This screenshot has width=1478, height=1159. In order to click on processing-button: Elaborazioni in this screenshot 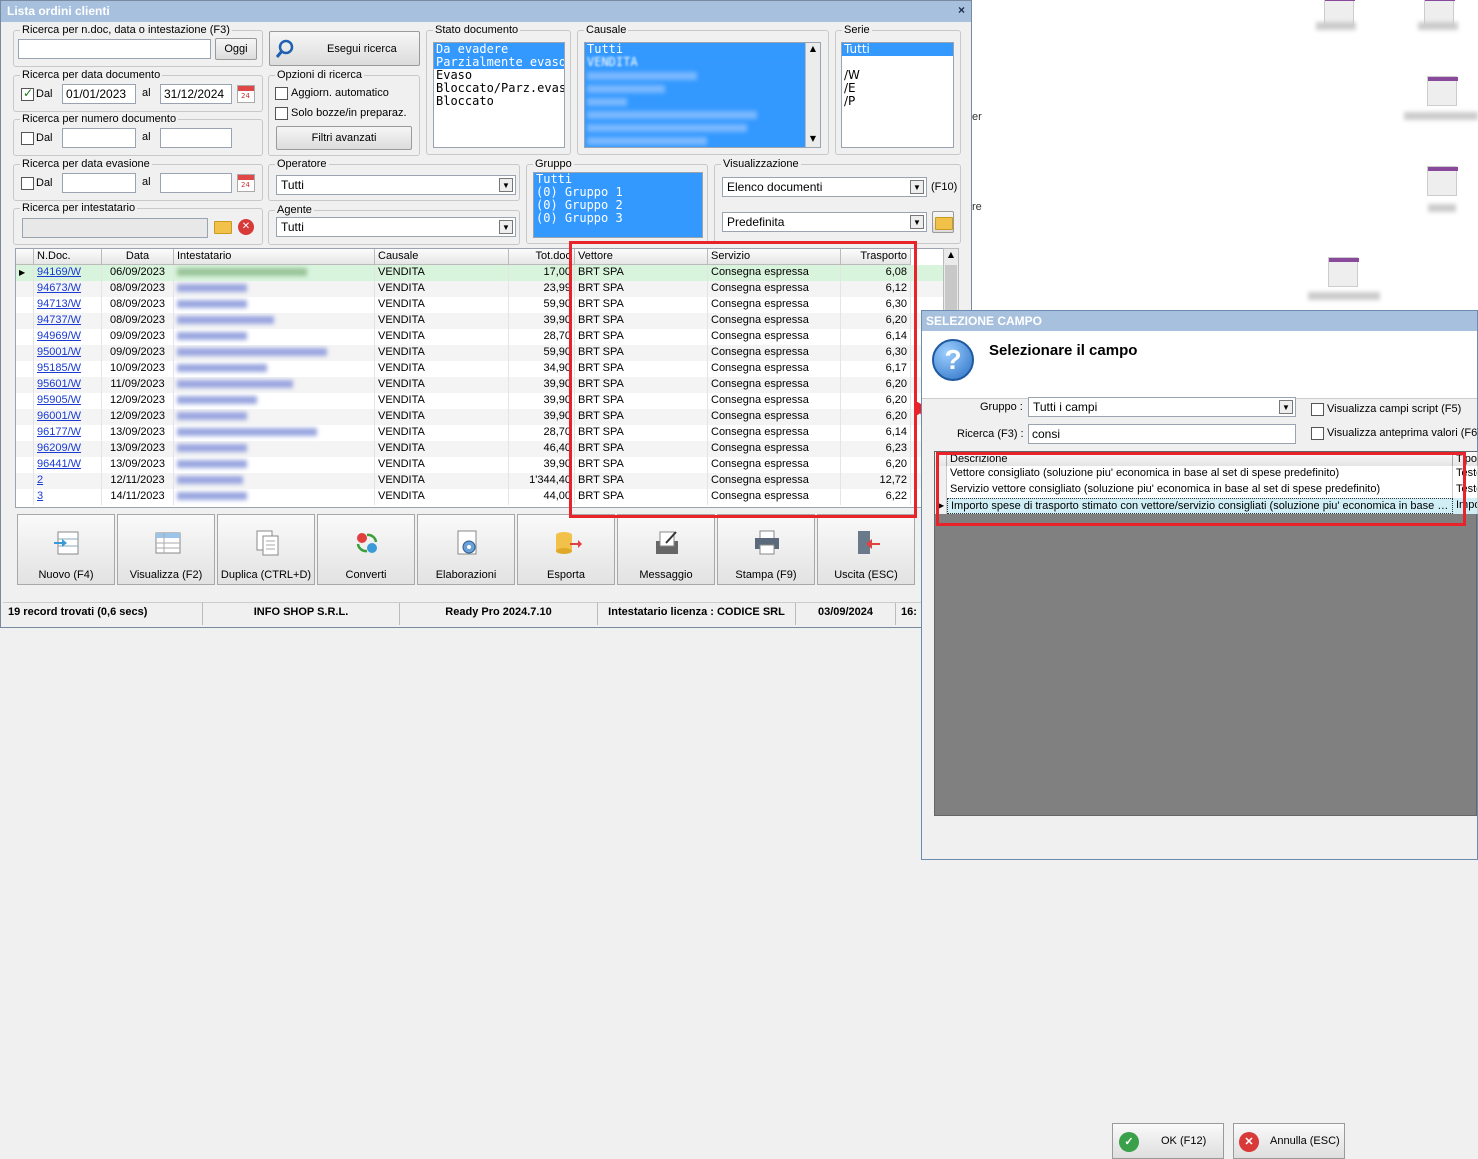, I will do `click(466, 549)`.